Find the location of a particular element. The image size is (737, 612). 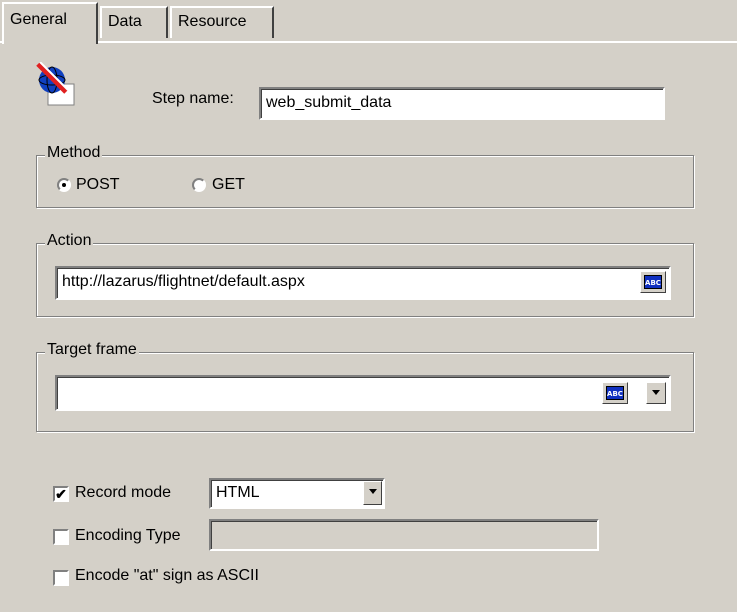

target-frame-legend: Target frame is located at coordinates (92, 350).